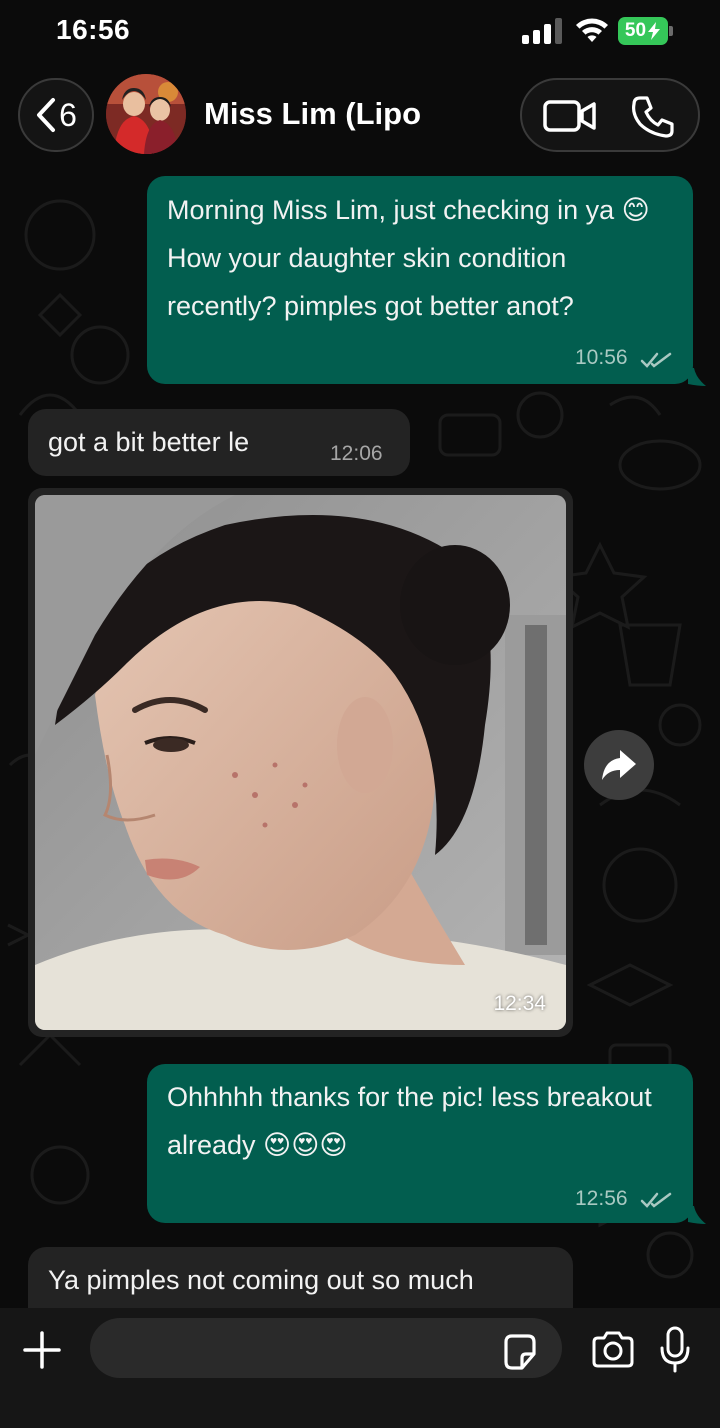 This screenshot has width=720, height=1428. I want to click on avatar-photo, so click(146, 114).